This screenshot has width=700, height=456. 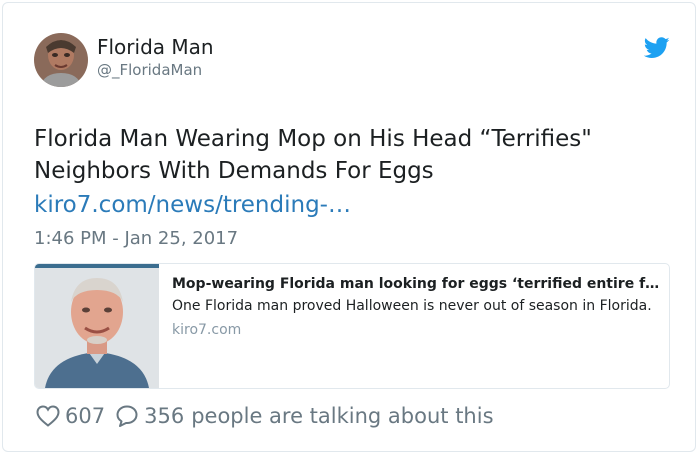 I want to click on reply-count: 356, so click(x=164, y=416).